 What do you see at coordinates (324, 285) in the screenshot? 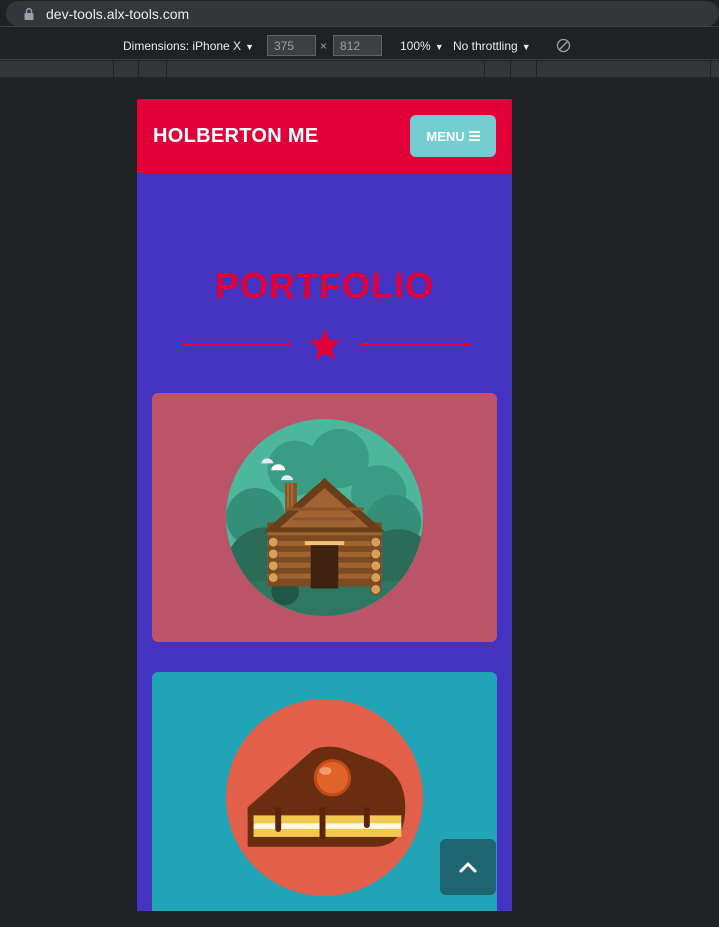
I see `section-title: PORTFOLIO` at bounding box center [324, 285].